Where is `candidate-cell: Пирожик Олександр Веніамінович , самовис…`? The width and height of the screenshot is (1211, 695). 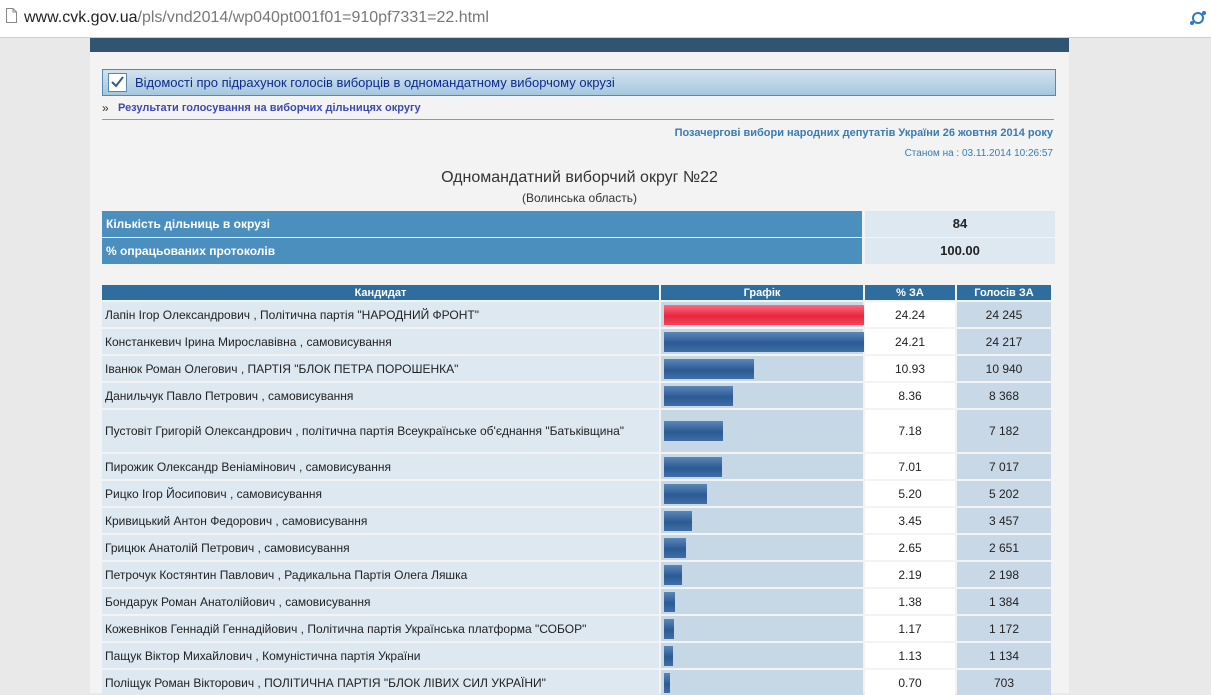 candidate-cell: Пирожик Олександр Веніамінович , самовис… is located at coordinates (380, 465).